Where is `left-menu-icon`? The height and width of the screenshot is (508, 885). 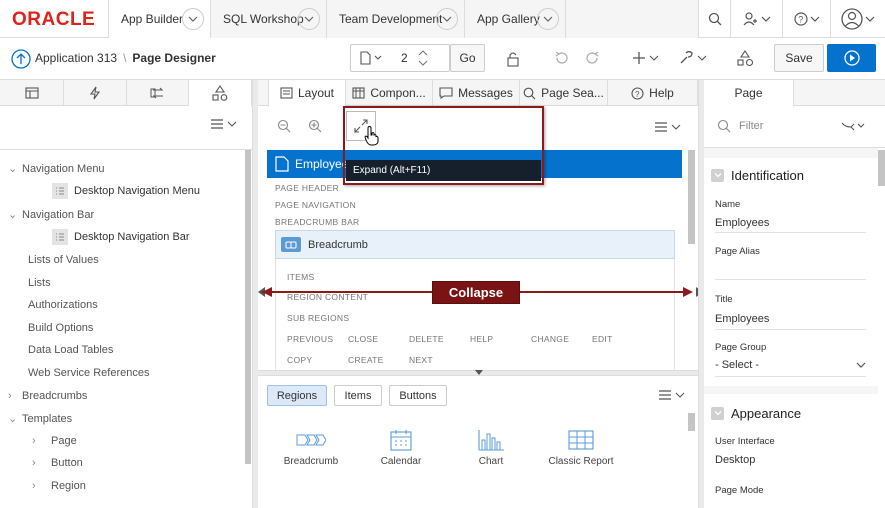
left-menu-icon is located at coordinates (224, 124).